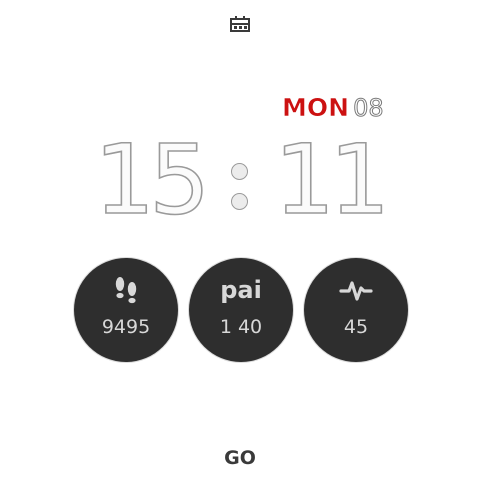  Describe the element at coordinates (240, 24) in the screenshot. I see `calendar-icon` at that location.